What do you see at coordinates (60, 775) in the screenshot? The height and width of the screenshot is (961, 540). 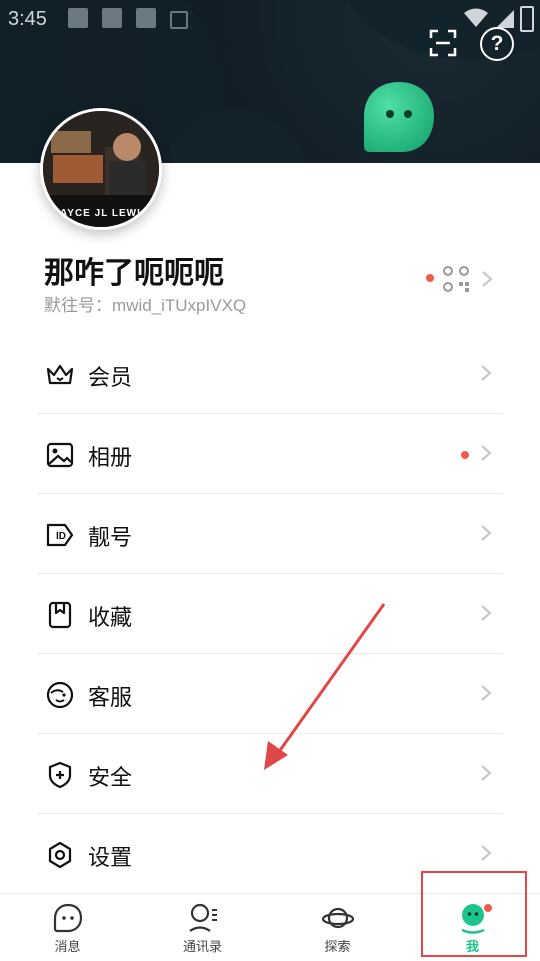 I see `shield-icon` at bounding box center [60, 775].